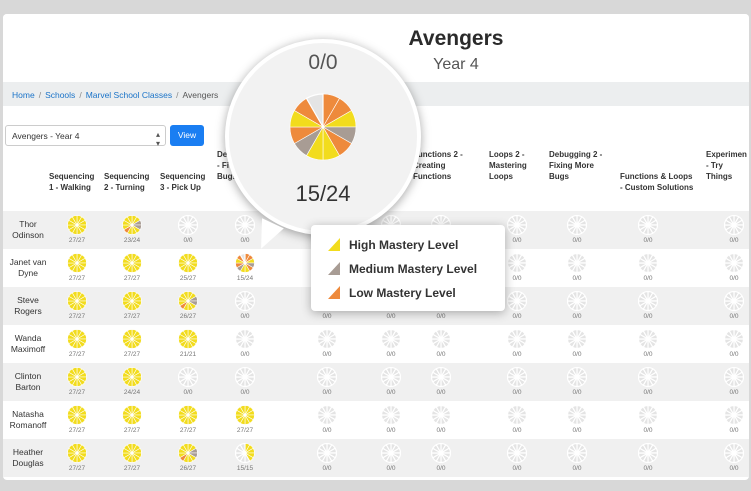 The image size is (751, 491). What do you see at coordinates (188, 343) in the screenshot?
I see `mastery-cell: 21/21` at bounding box center [188, 343].